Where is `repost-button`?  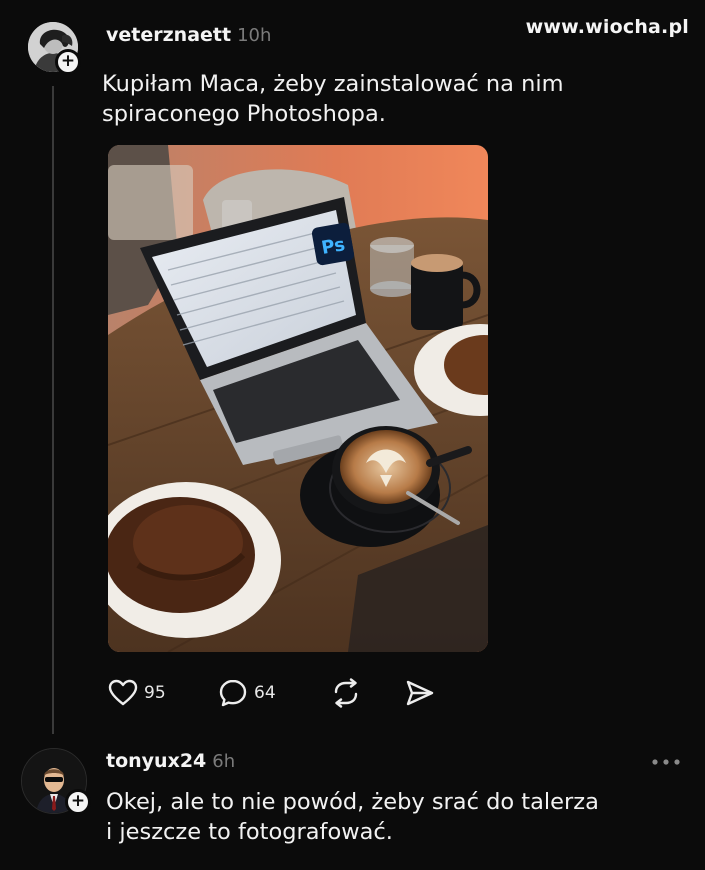
repost-button is located at coordinates (346, 693).